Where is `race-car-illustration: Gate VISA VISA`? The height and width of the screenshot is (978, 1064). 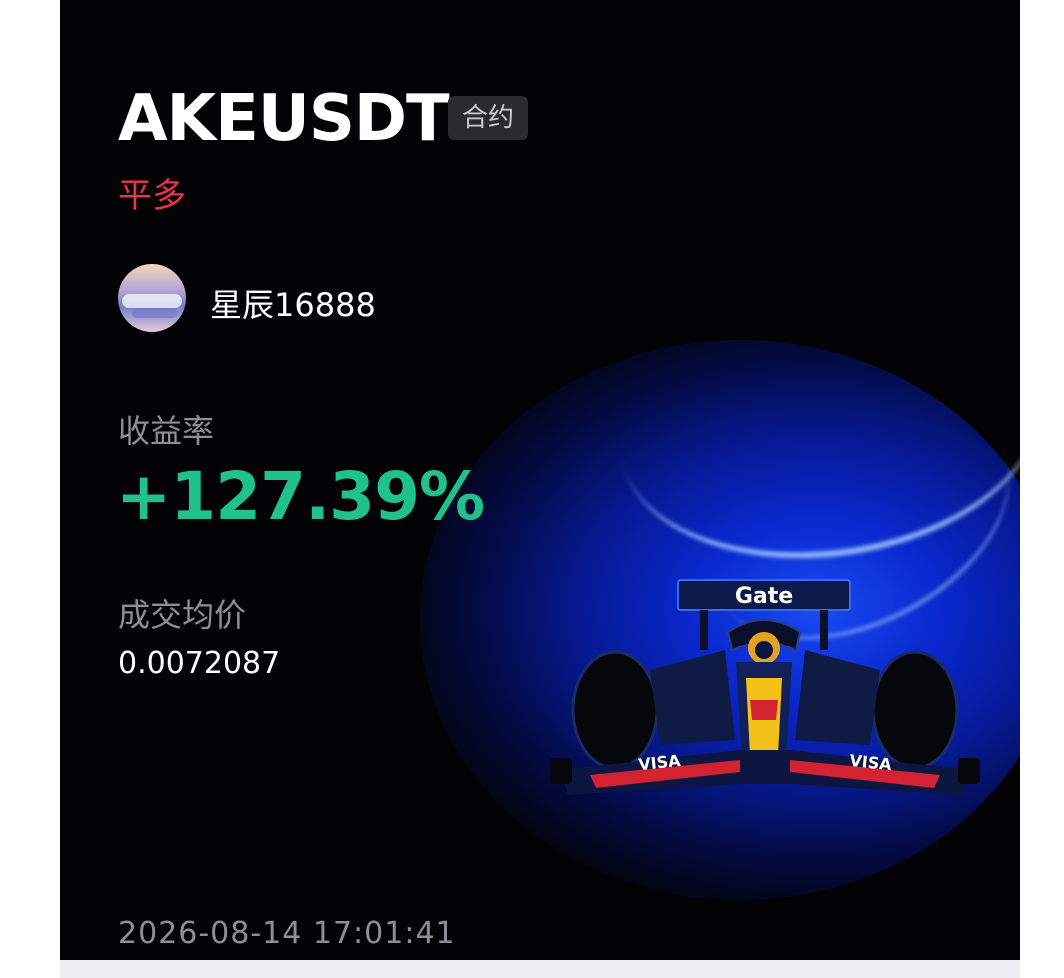 race-car-illustration: Gate VISA VISA is located at coordinates (765, 687).